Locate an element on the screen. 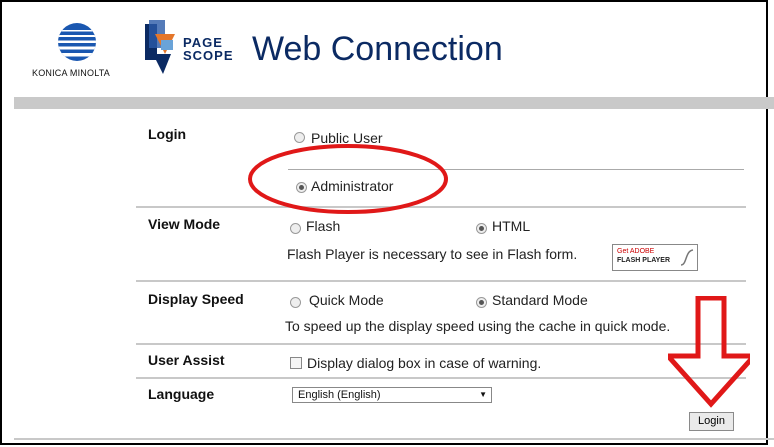 Image resolution: width=774 pixels, height=447 pixels. annotation-circle is located at coordinates (348, 179).